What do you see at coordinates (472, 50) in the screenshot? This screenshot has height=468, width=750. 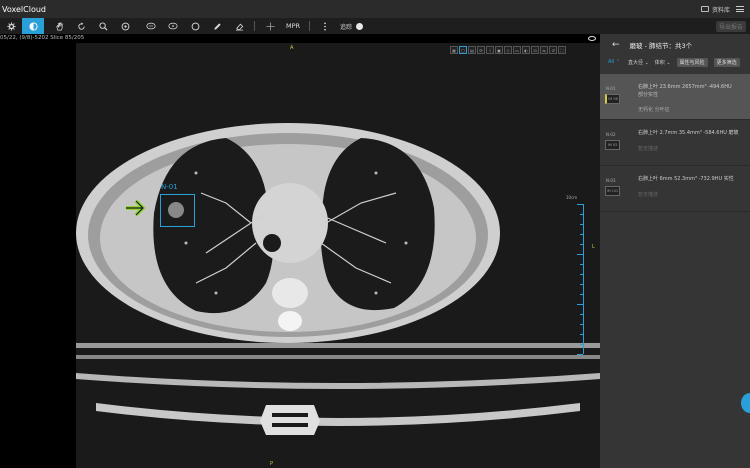 I see `grid-icon: ▤` at bounding box center [472, 50].